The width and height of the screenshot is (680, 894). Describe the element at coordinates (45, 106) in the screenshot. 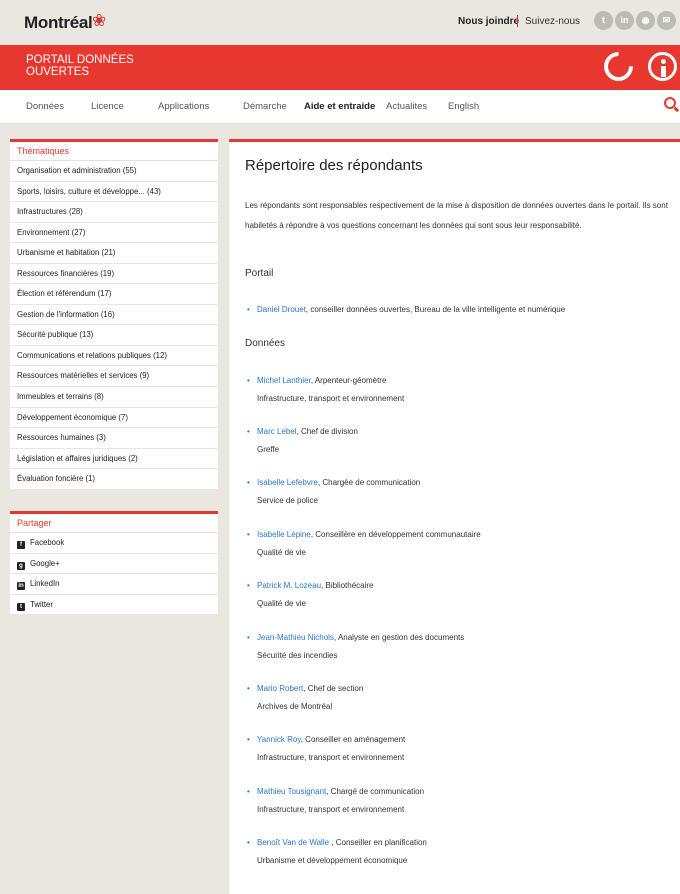

I see `nav-donnees: Données` at that location.